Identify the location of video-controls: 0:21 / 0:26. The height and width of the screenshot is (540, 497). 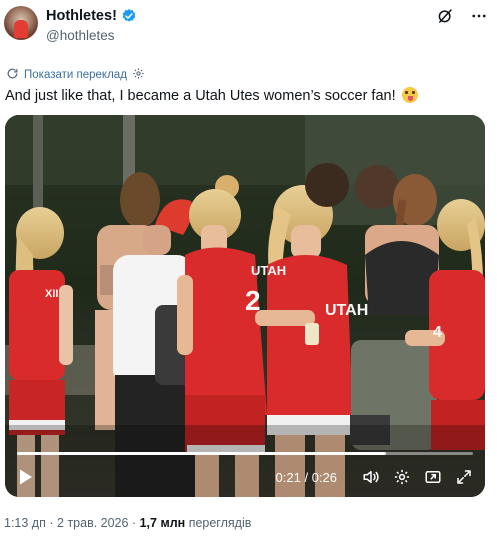
(245, 477).